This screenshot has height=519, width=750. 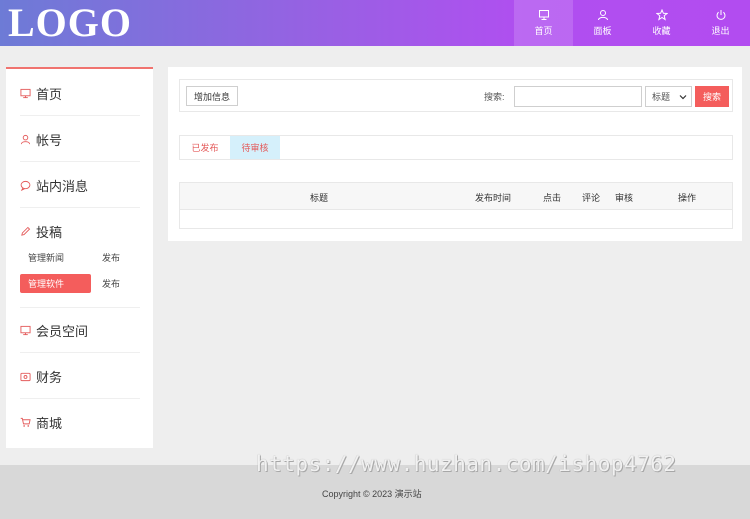 What do you see at coordinates (456, 147) in the screenshot?
I see `status-tabs: 已发布 待审核` at bounding box center [456, 147].